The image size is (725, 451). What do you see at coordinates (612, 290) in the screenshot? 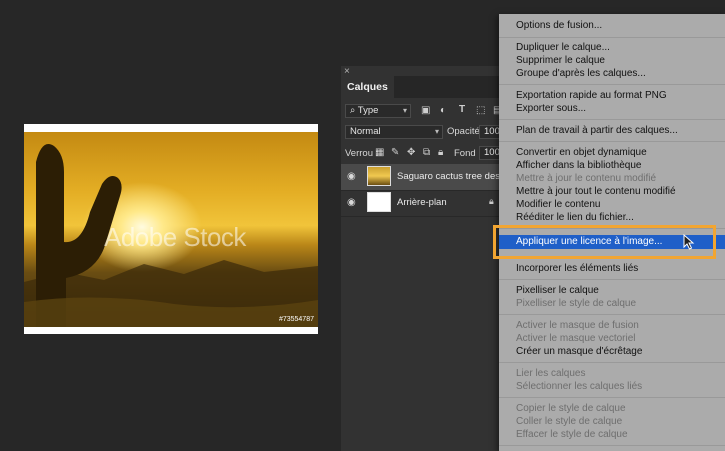
I see `menu-item-rasterize-layer: Pixelliser le calque` at bounding box center [612, 290].